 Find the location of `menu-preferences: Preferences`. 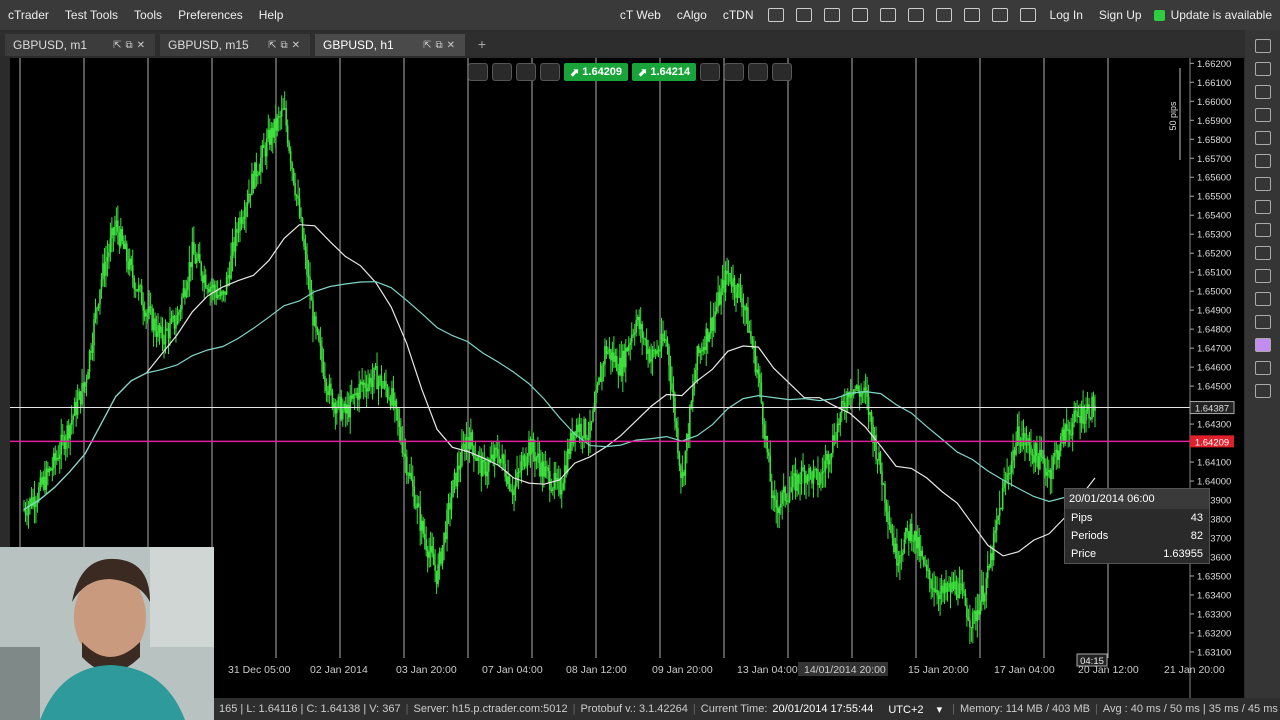

menu-preferences: Preferences is located at coordinates (210, 15).